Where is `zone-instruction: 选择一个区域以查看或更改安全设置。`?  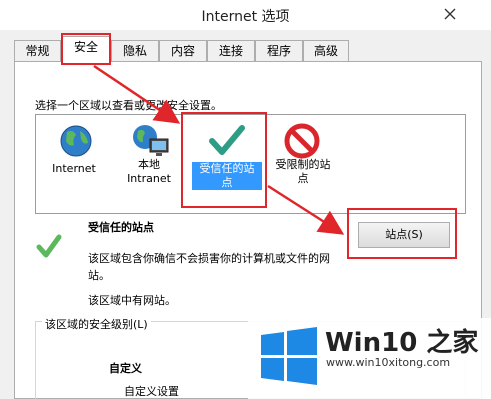
zone-instruction: 选择一个区域以查看或更改安全设置。 is located at coordinates (128, 105).